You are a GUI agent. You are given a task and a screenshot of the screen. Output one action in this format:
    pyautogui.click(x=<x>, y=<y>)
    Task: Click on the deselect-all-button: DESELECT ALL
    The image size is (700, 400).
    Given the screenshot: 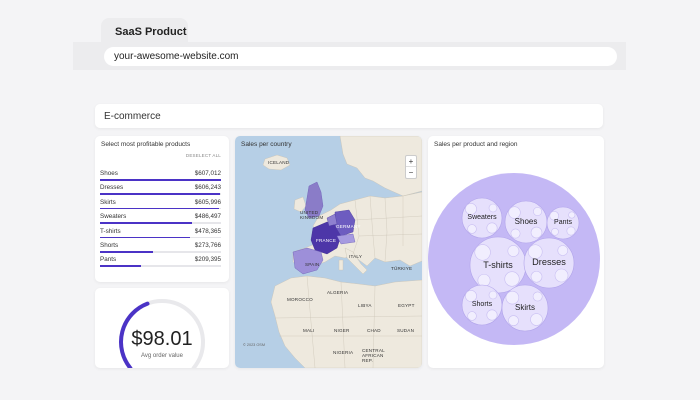 What is the action you would take?
    pyautogui.click(x=203, y=155)
    